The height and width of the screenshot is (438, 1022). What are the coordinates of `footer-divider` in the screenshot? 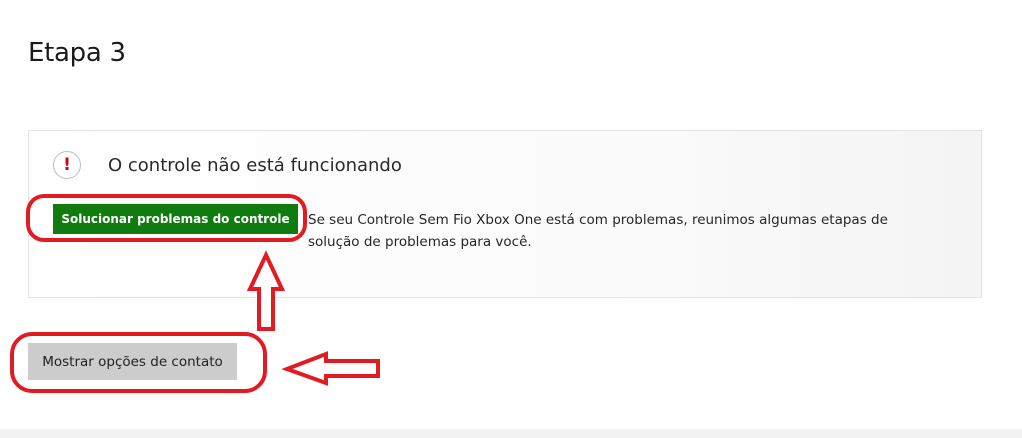 It's located at (511, 433).